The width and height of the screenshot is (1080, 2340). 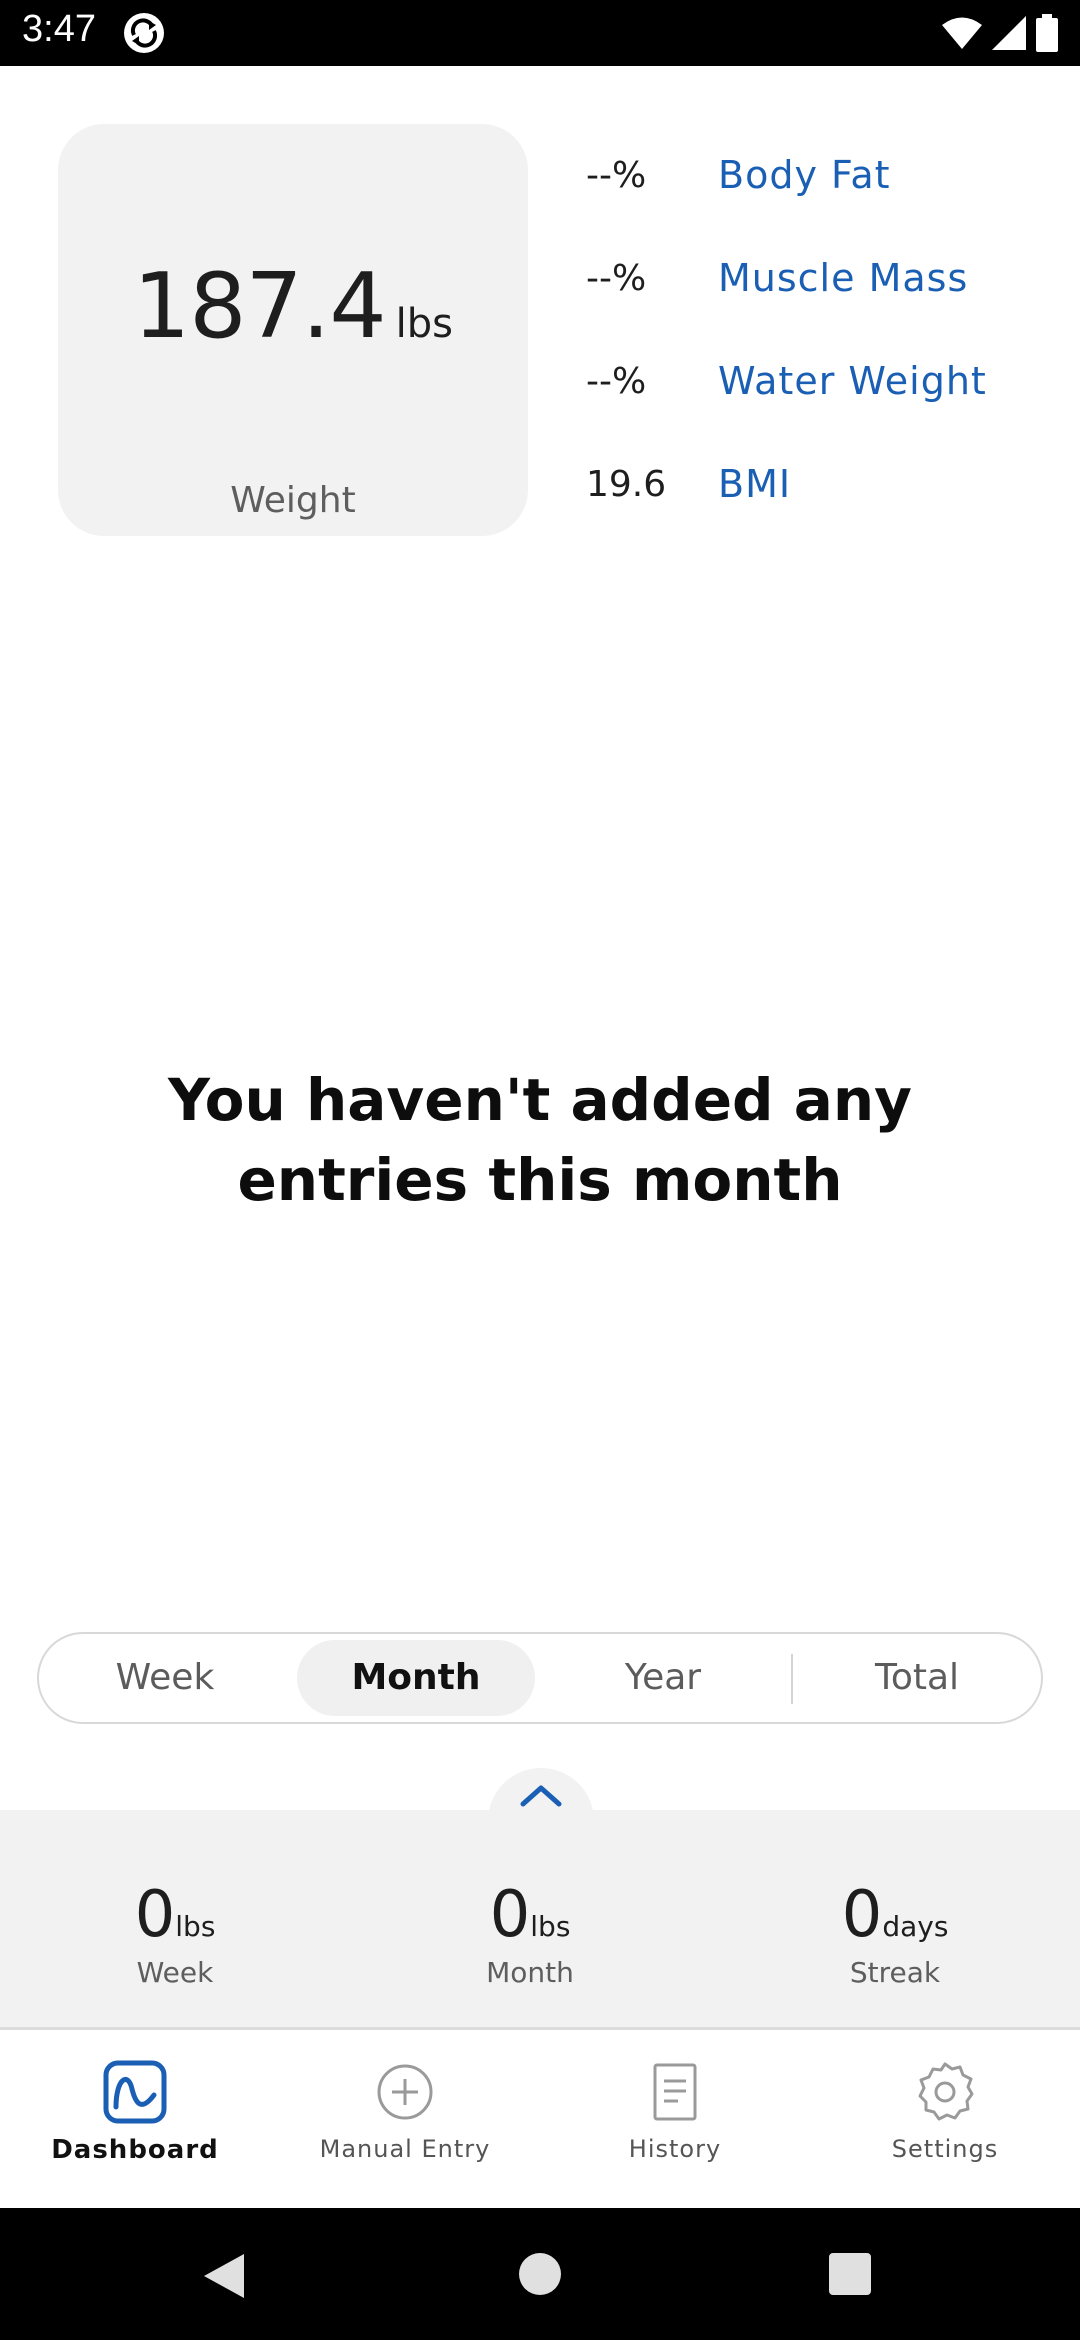 I want to click on back-icon, so click(x=224, y=2276).